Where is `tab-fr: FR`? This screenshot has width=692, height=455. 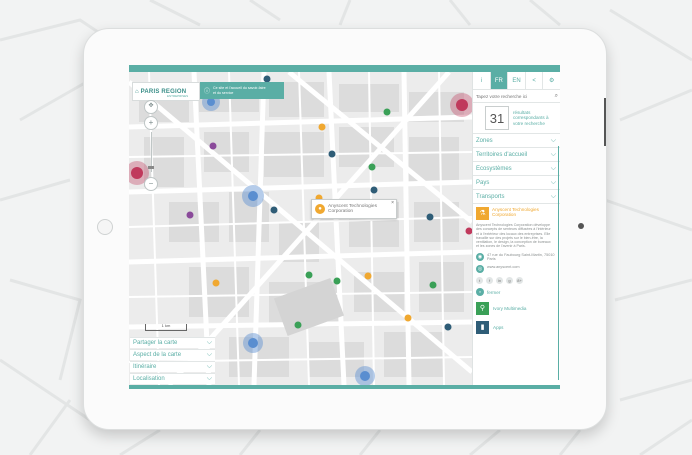
tab-fr: FR is located at coordinates (499, 80).